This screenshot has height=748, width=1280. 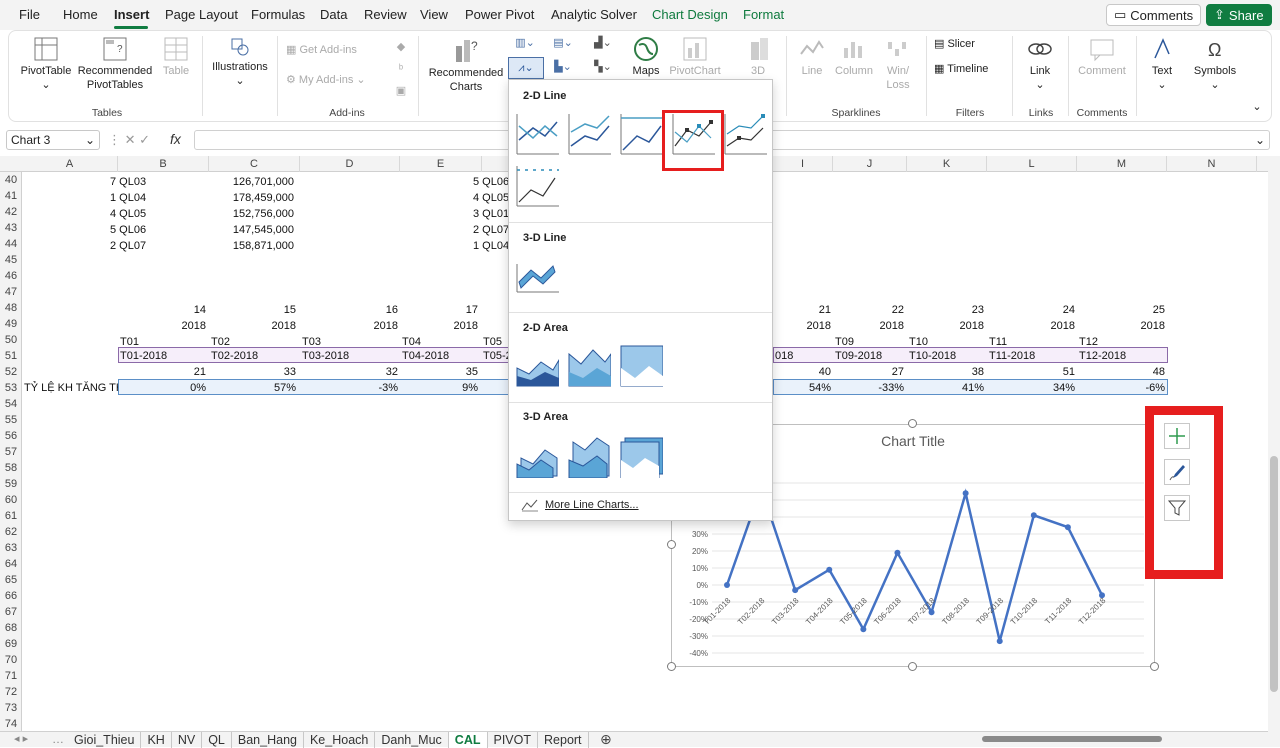 What do you see at coordinates (758, 57) in the screenshot?
I see `3d-map-button: 3D` at bounding box center [758, 57].